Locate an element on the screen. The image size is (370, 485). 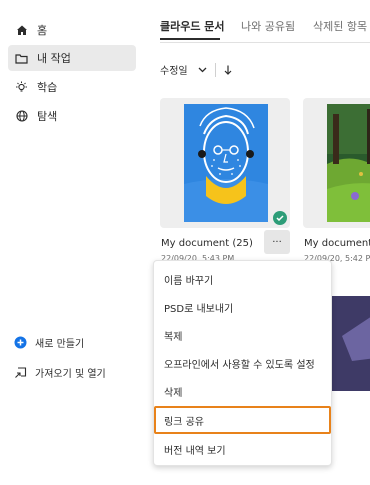
tab-shared-with-me: 나와 공유됨 is located at coordinates (268, 26).